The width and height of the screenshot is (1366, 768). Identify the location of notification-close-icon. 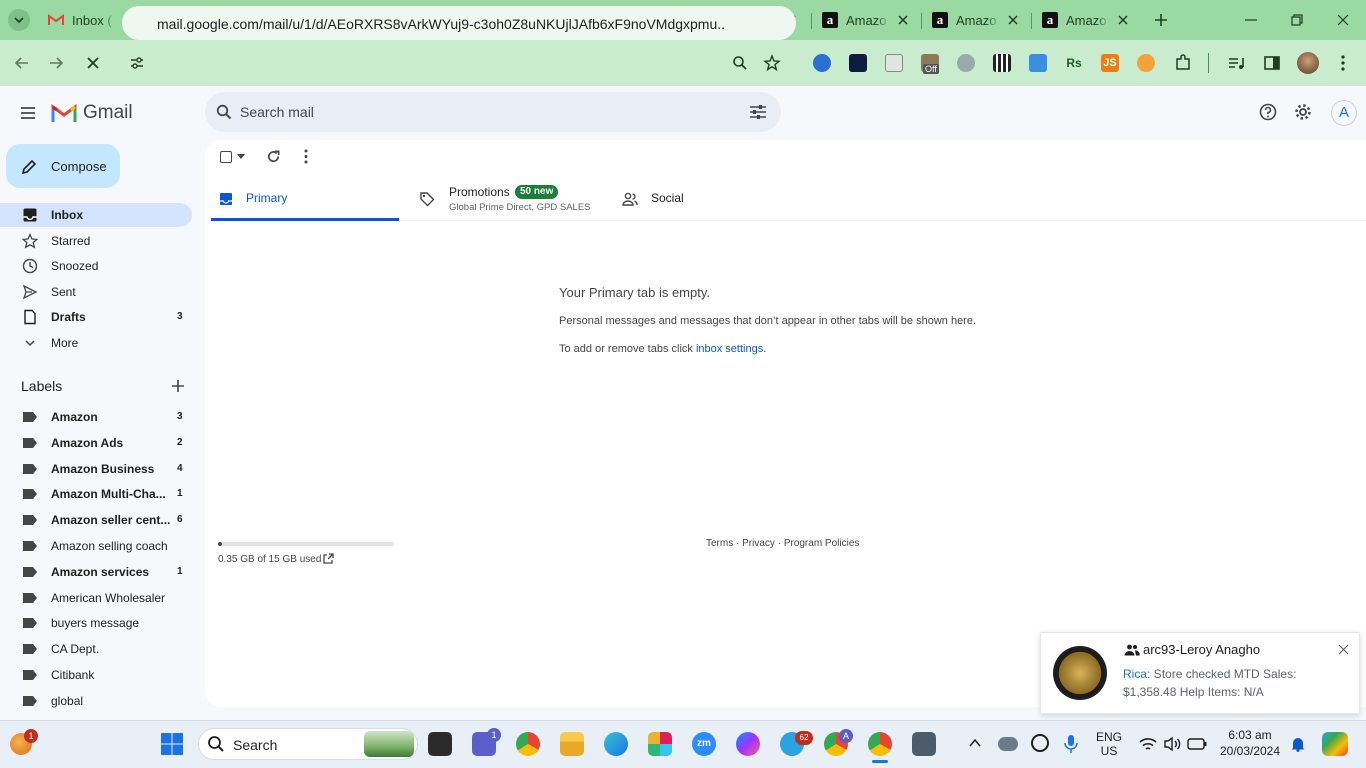
(1343, 649).